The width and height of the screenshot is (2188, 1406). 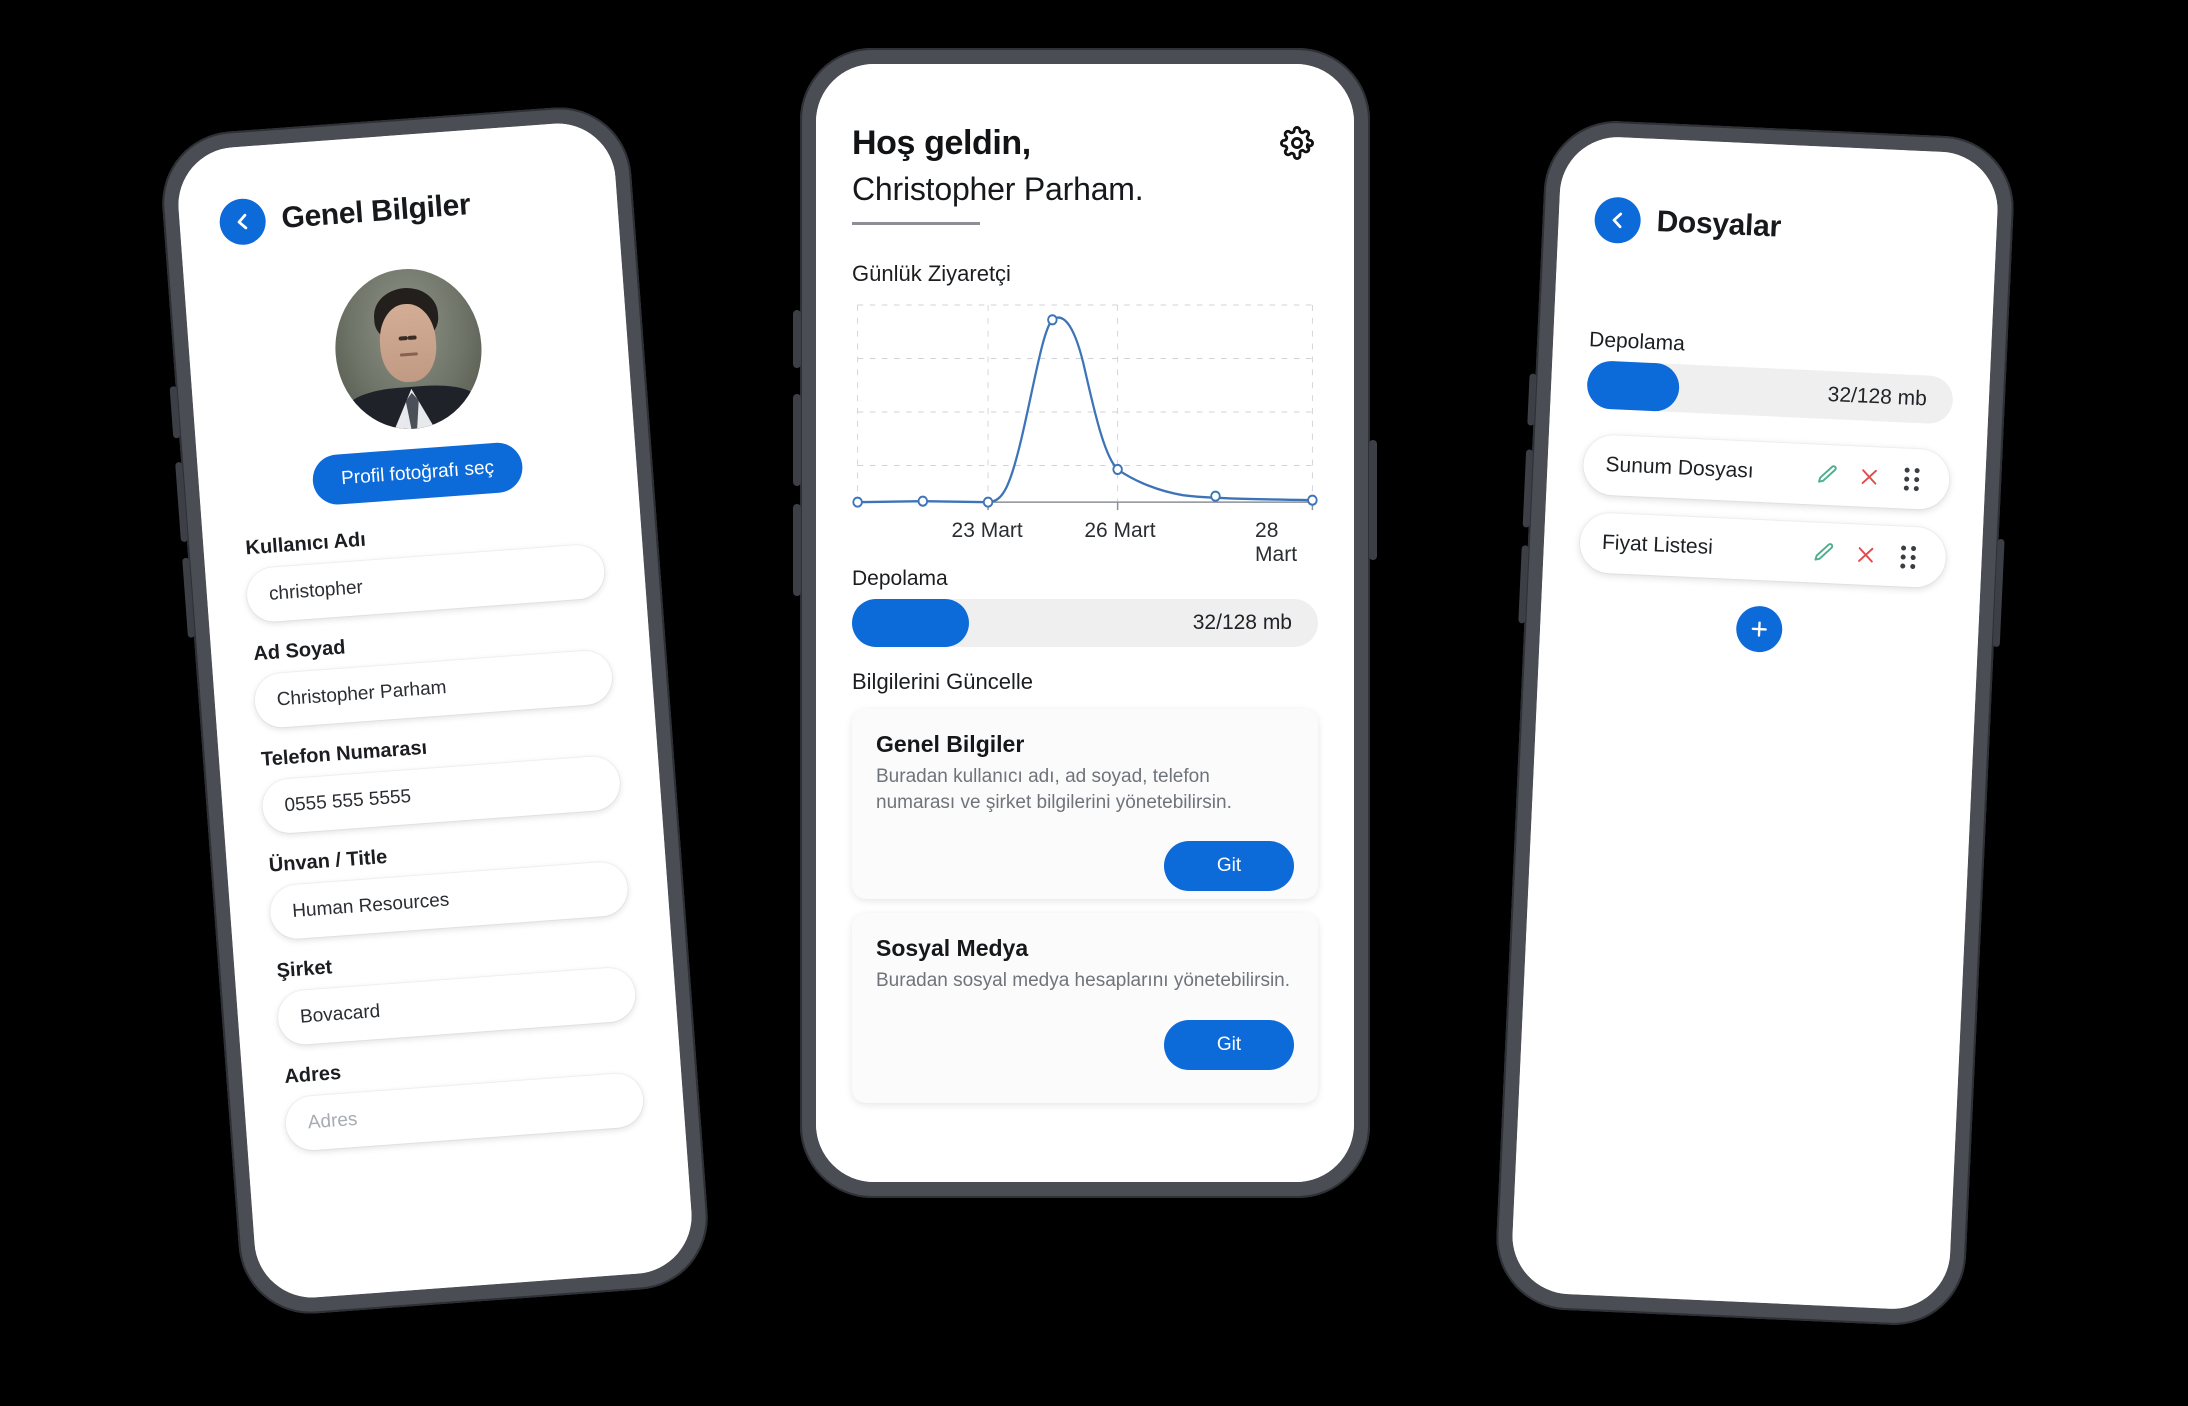 I want to click on choose-profile-photo-button: Profil fotoğrafı seç, so click(x=417, y=474).